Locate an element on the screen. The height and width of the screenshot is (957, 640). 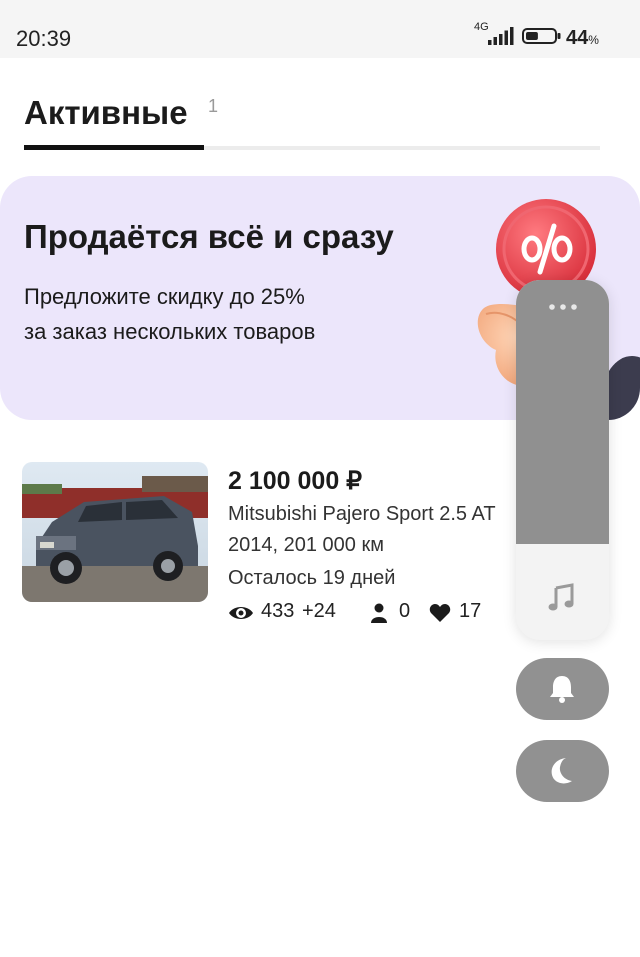
bell-icon is located at coordinates (562, 689).